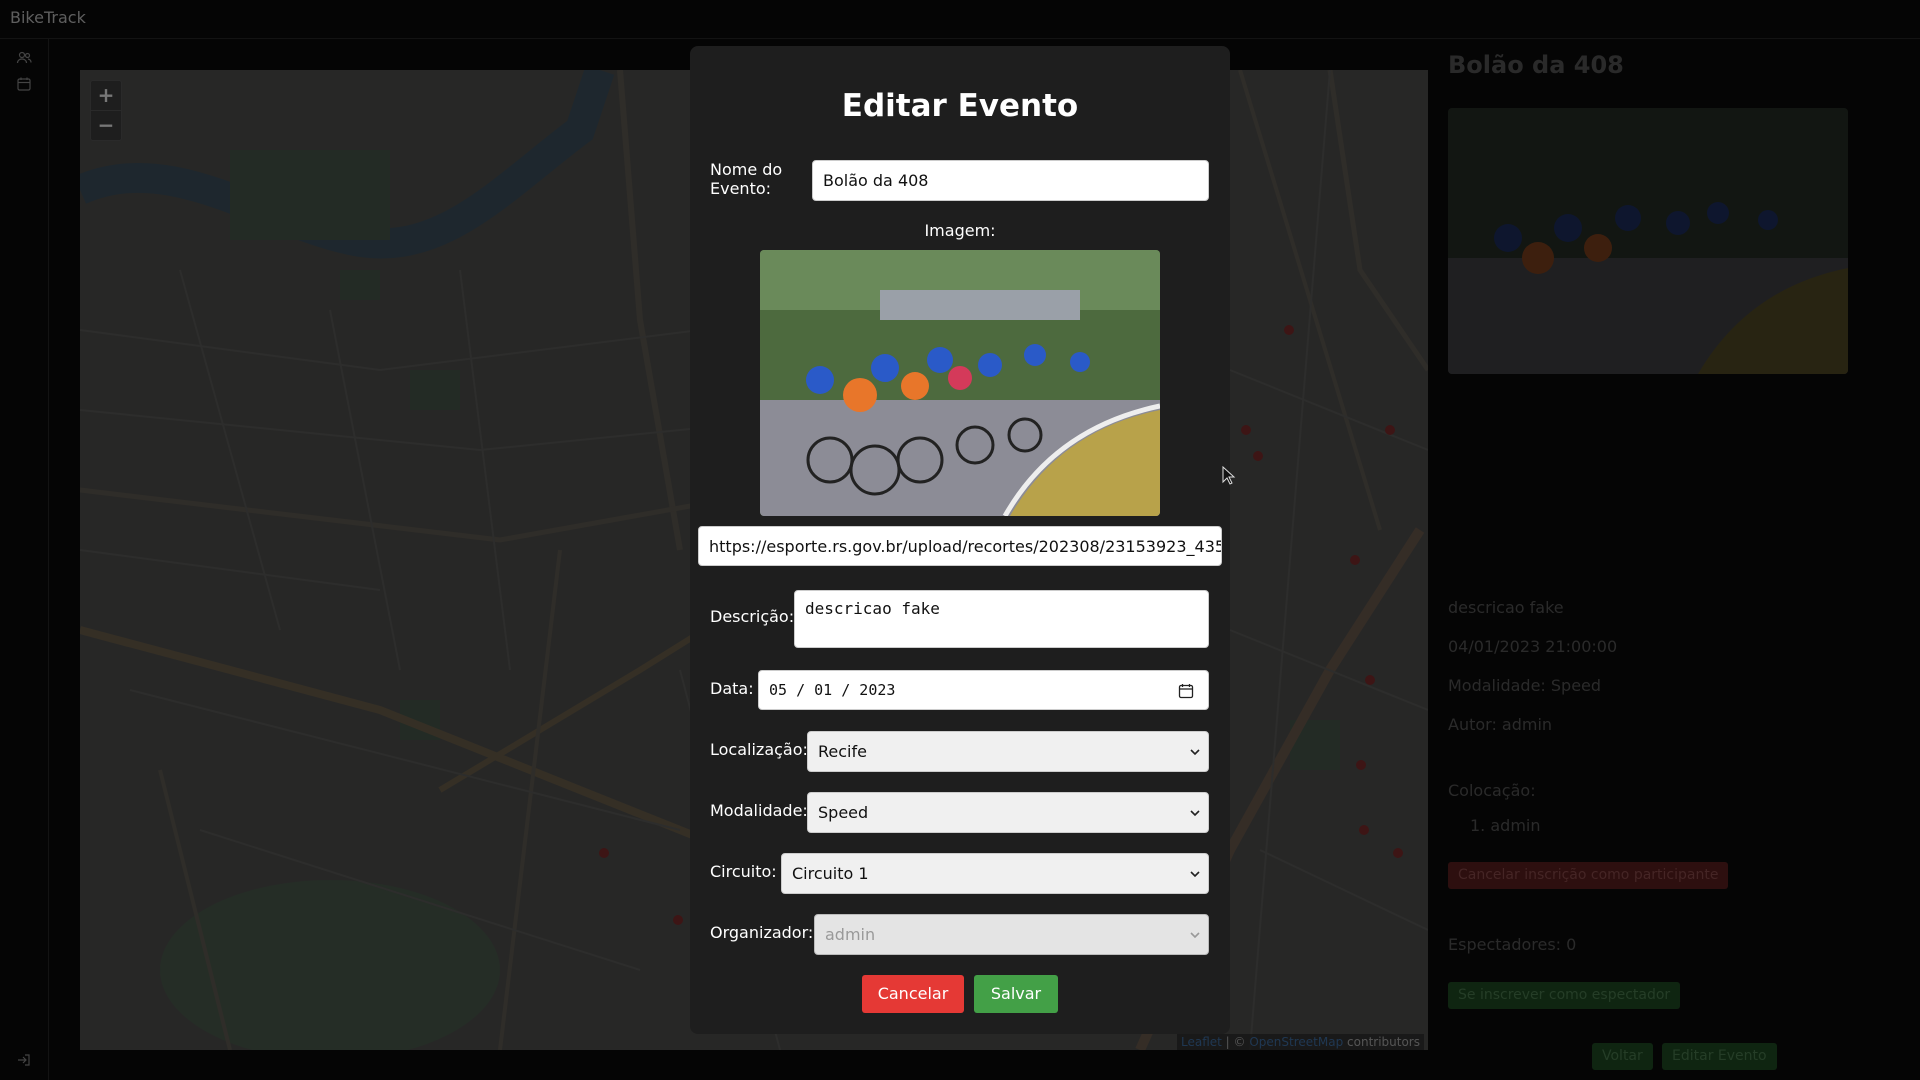  Describe the element at coordinates (1001, 619) in the screenshot. I see `description-textarea: descricao fake` at that location.